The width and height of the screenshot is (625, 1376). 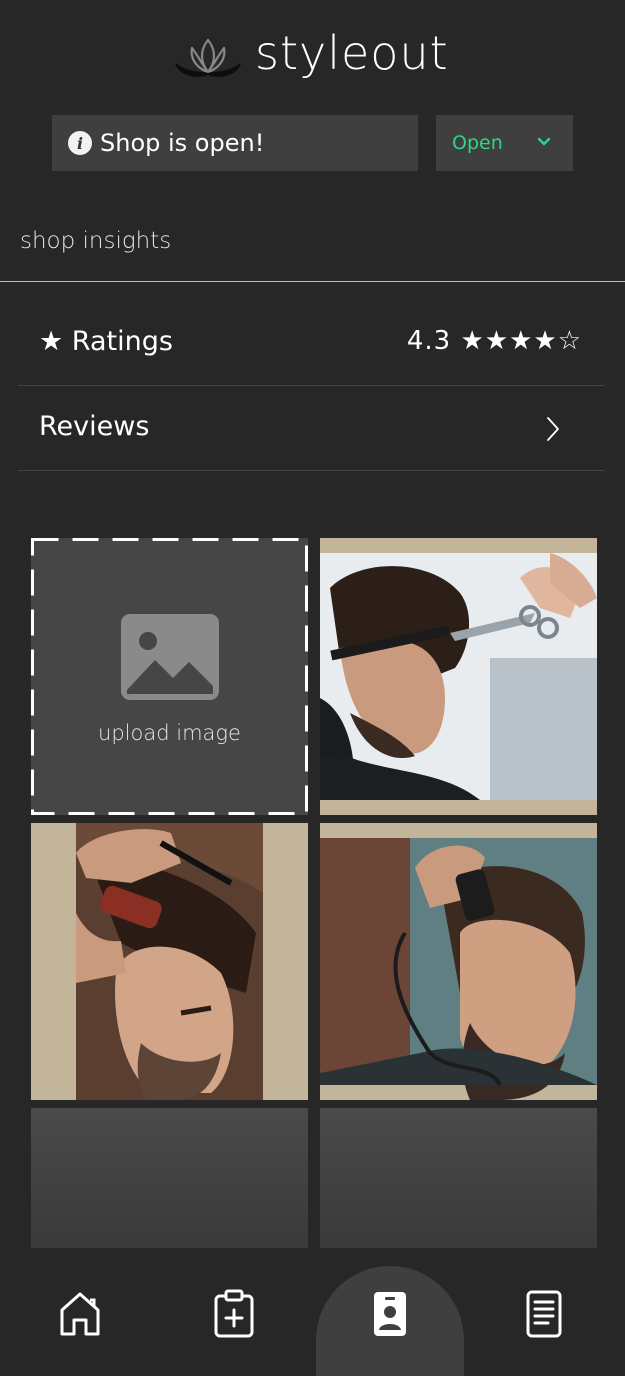 I want to click on barber-comb-clipper-photo, so click(x=169, y=961).